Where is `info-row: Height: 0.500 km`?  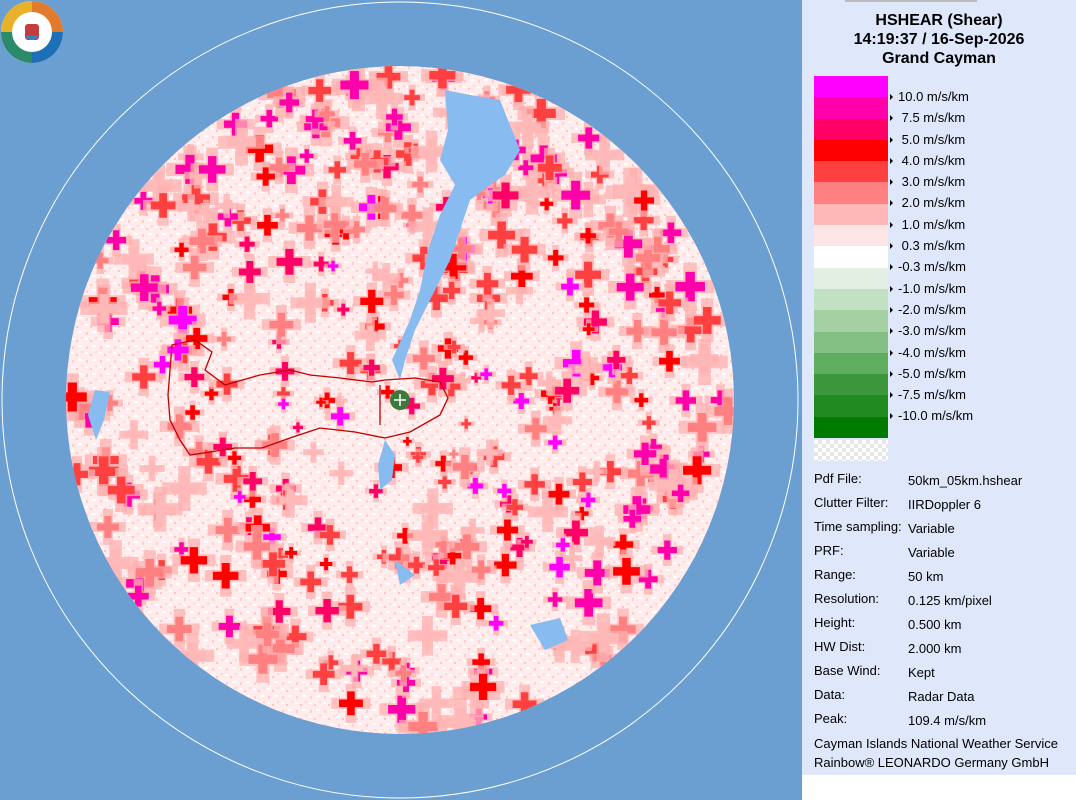
info-row: Height: 0.500 km is located at coordinates (944, 627).